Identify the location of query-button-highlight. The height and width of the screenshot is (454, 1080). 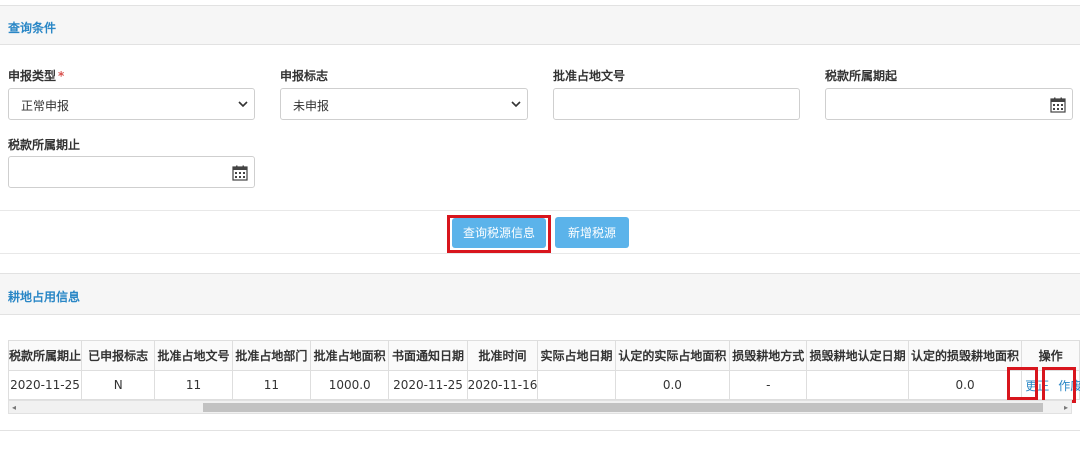
(499, 234).